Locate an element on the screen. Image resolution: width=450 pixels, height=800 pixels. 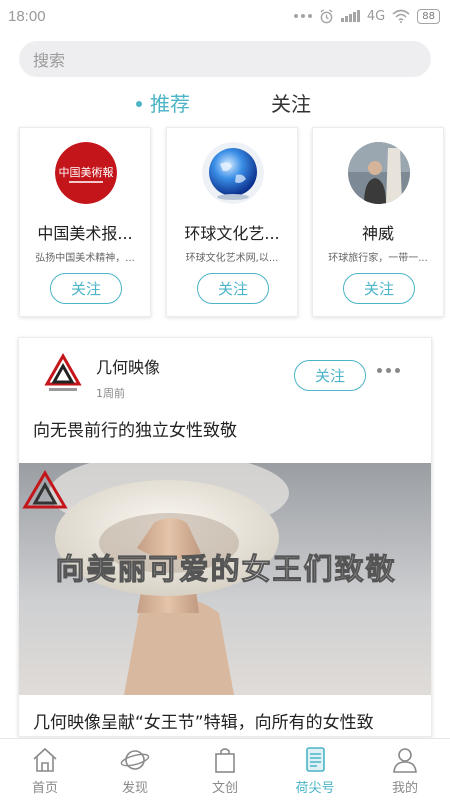
author-name: 几何映像 is located at coordinates (128, 366).